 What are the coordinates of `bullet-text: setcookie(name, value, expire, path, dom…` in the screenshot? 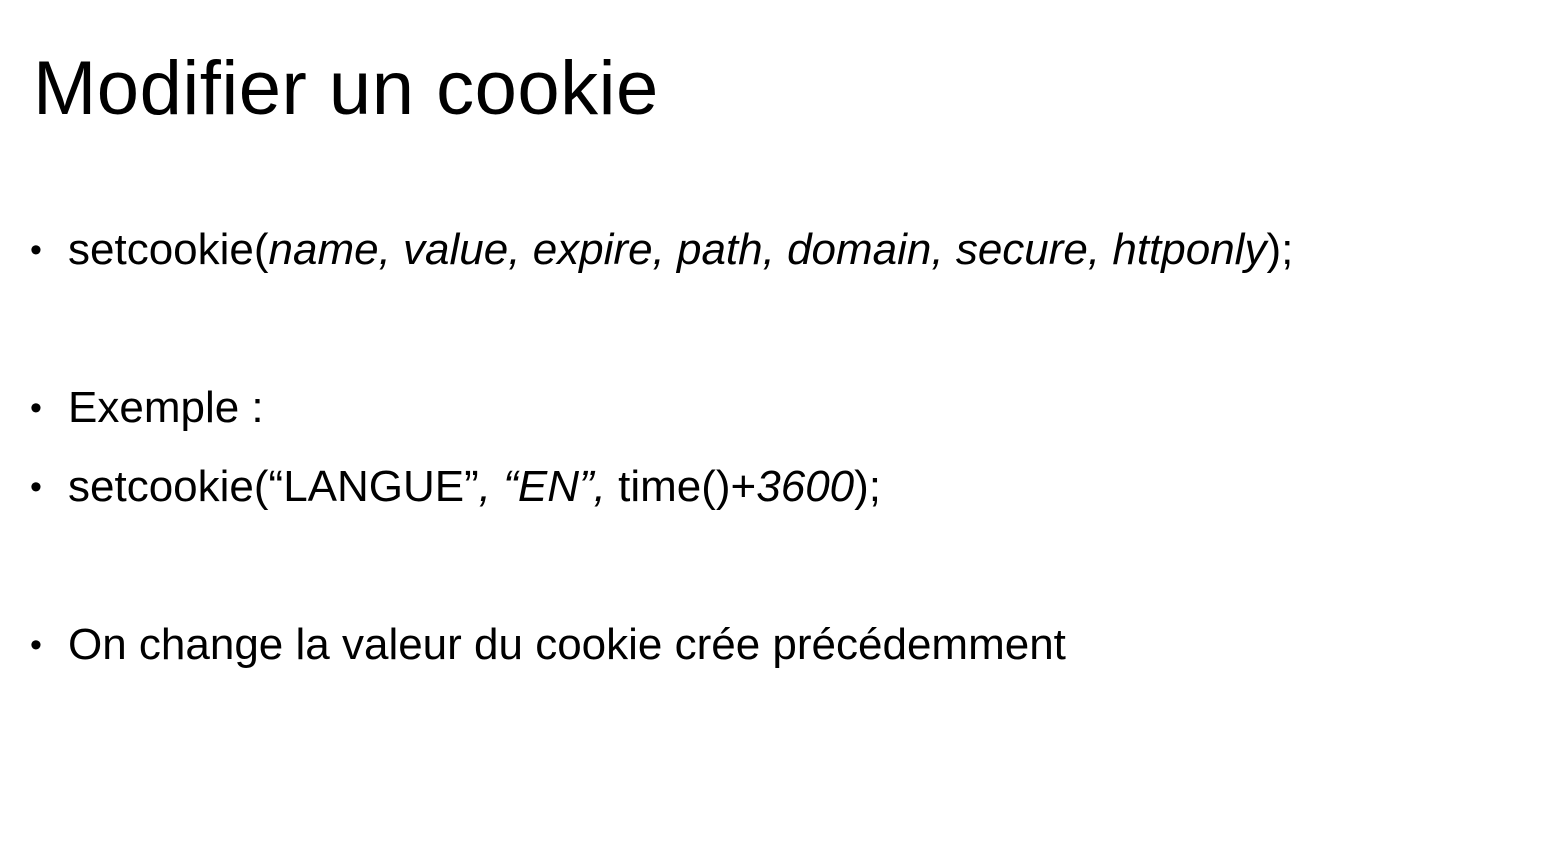 It's located at (680, 250).